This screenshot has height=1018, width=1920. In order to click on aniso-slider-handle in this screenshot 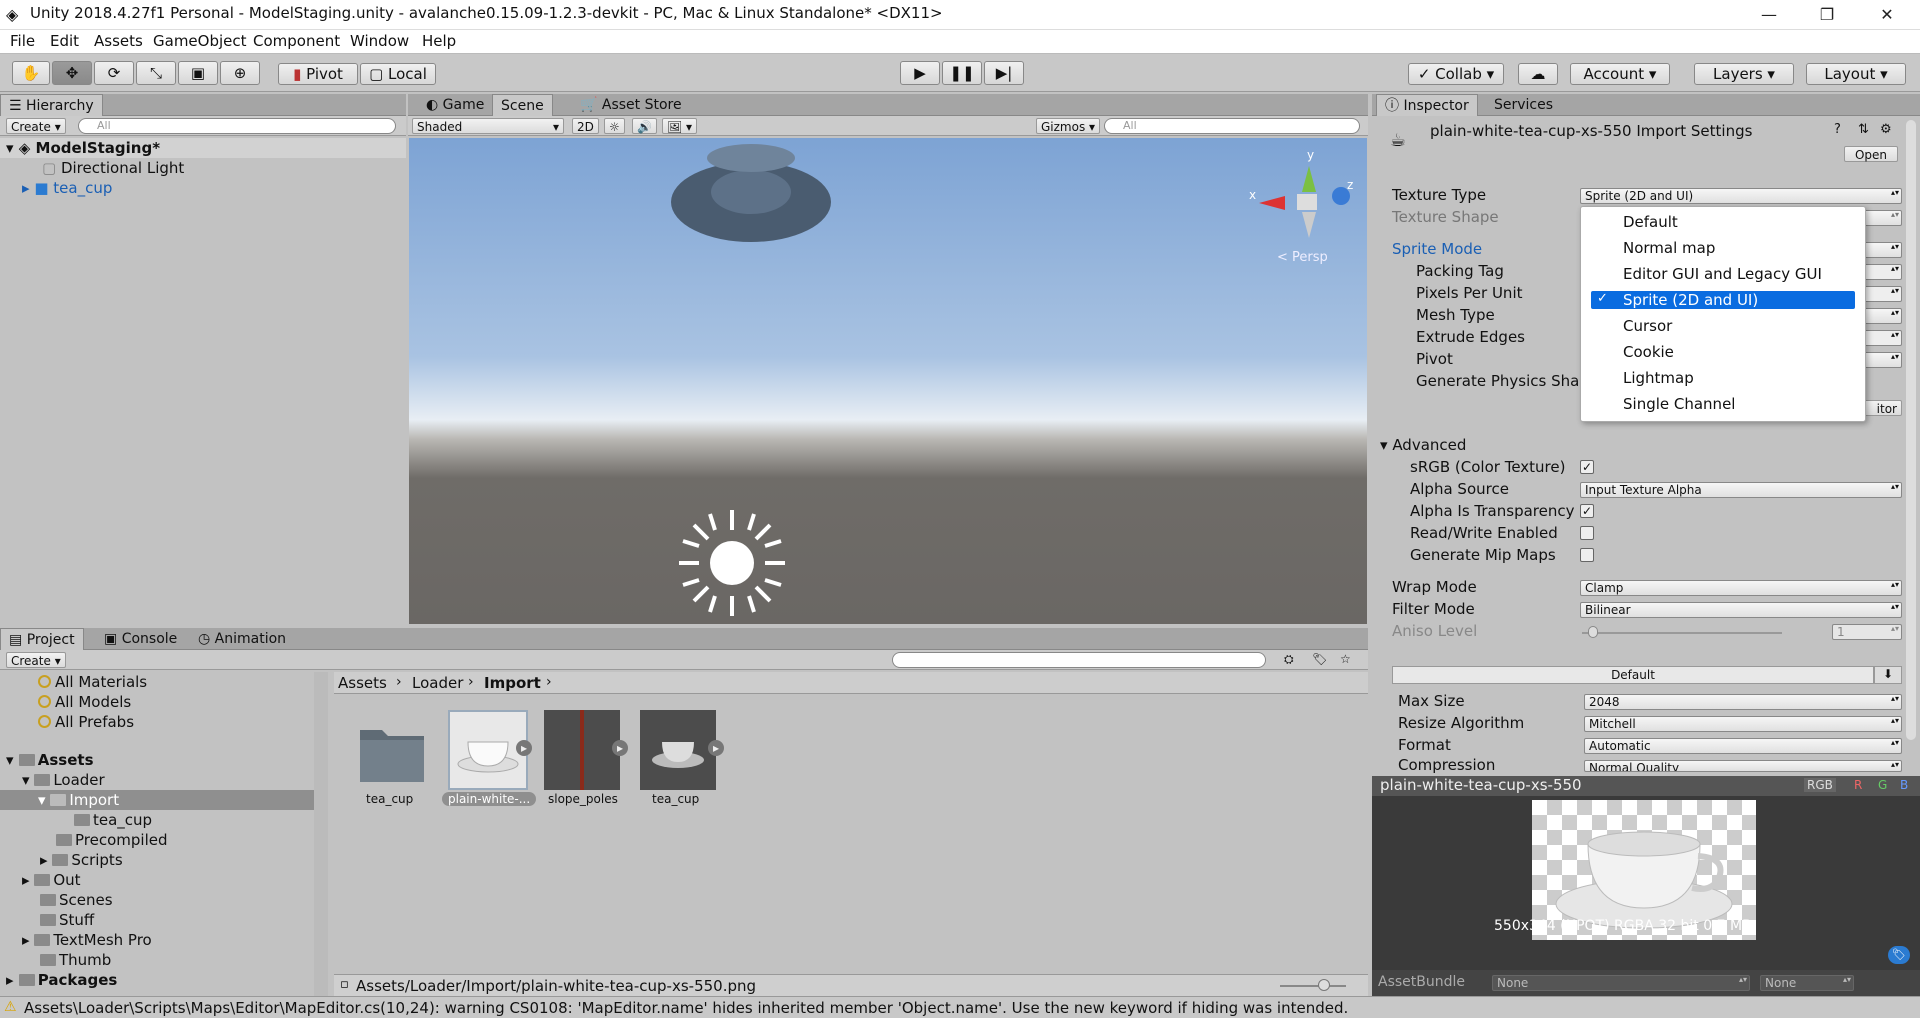, I will do `click(1593, 632)`.